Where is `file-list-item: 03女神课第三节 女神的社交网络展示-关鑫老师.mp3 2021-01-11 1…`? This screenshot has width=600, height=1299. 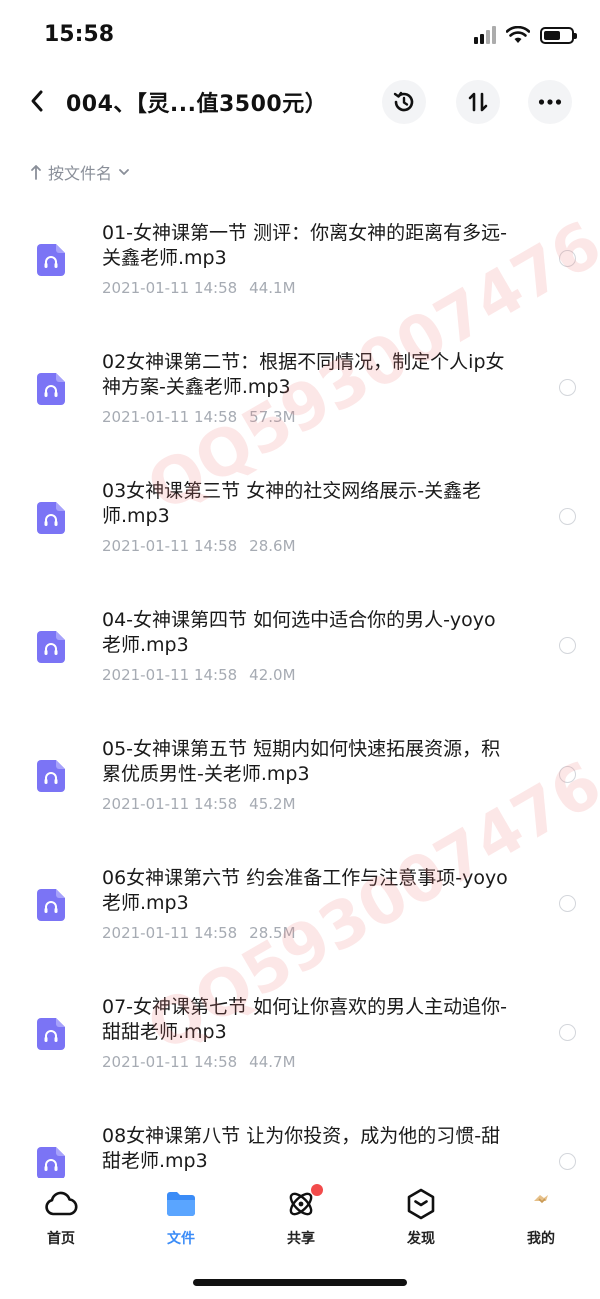
file-list-item: 03女神课第三节 女神的社交网络展示-关鑫老师.mp3 2021-01-11 1… is located at coordinates (300, 527).